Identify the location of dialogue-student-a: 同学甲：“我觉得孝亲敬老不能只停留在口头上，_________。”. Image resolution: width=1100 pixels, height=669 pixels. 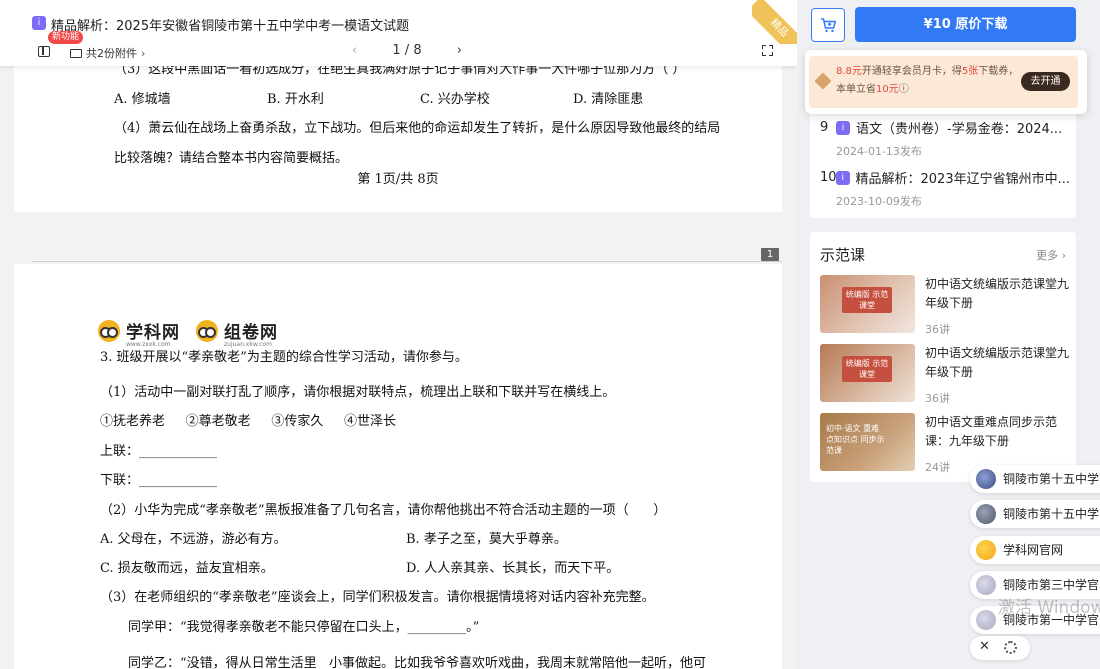
(304, 627).